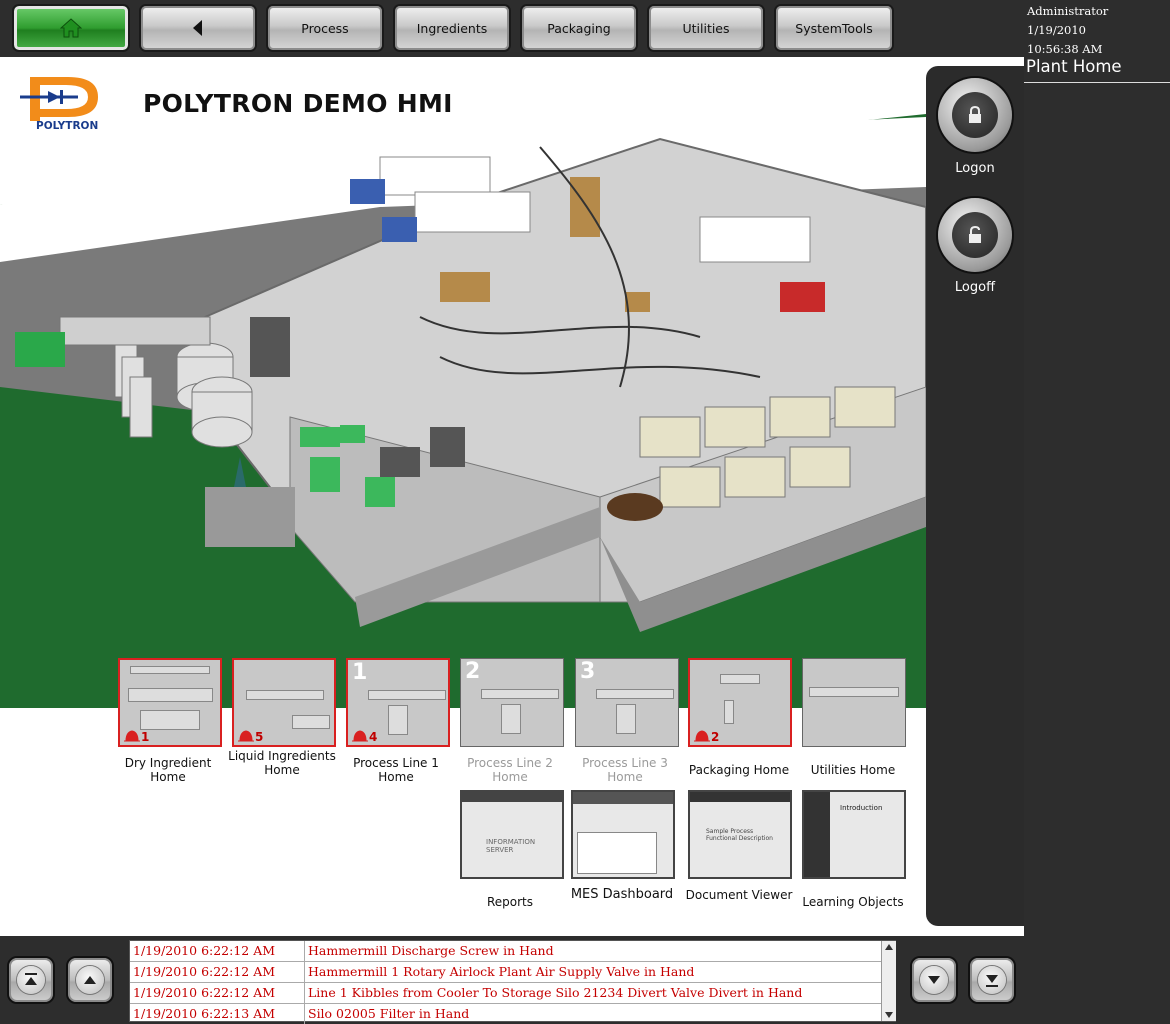  What do you see at coordinates (1068, 11) in the screenshot?
I see `user-name: Administrator` at bounding box center [1068, 11].